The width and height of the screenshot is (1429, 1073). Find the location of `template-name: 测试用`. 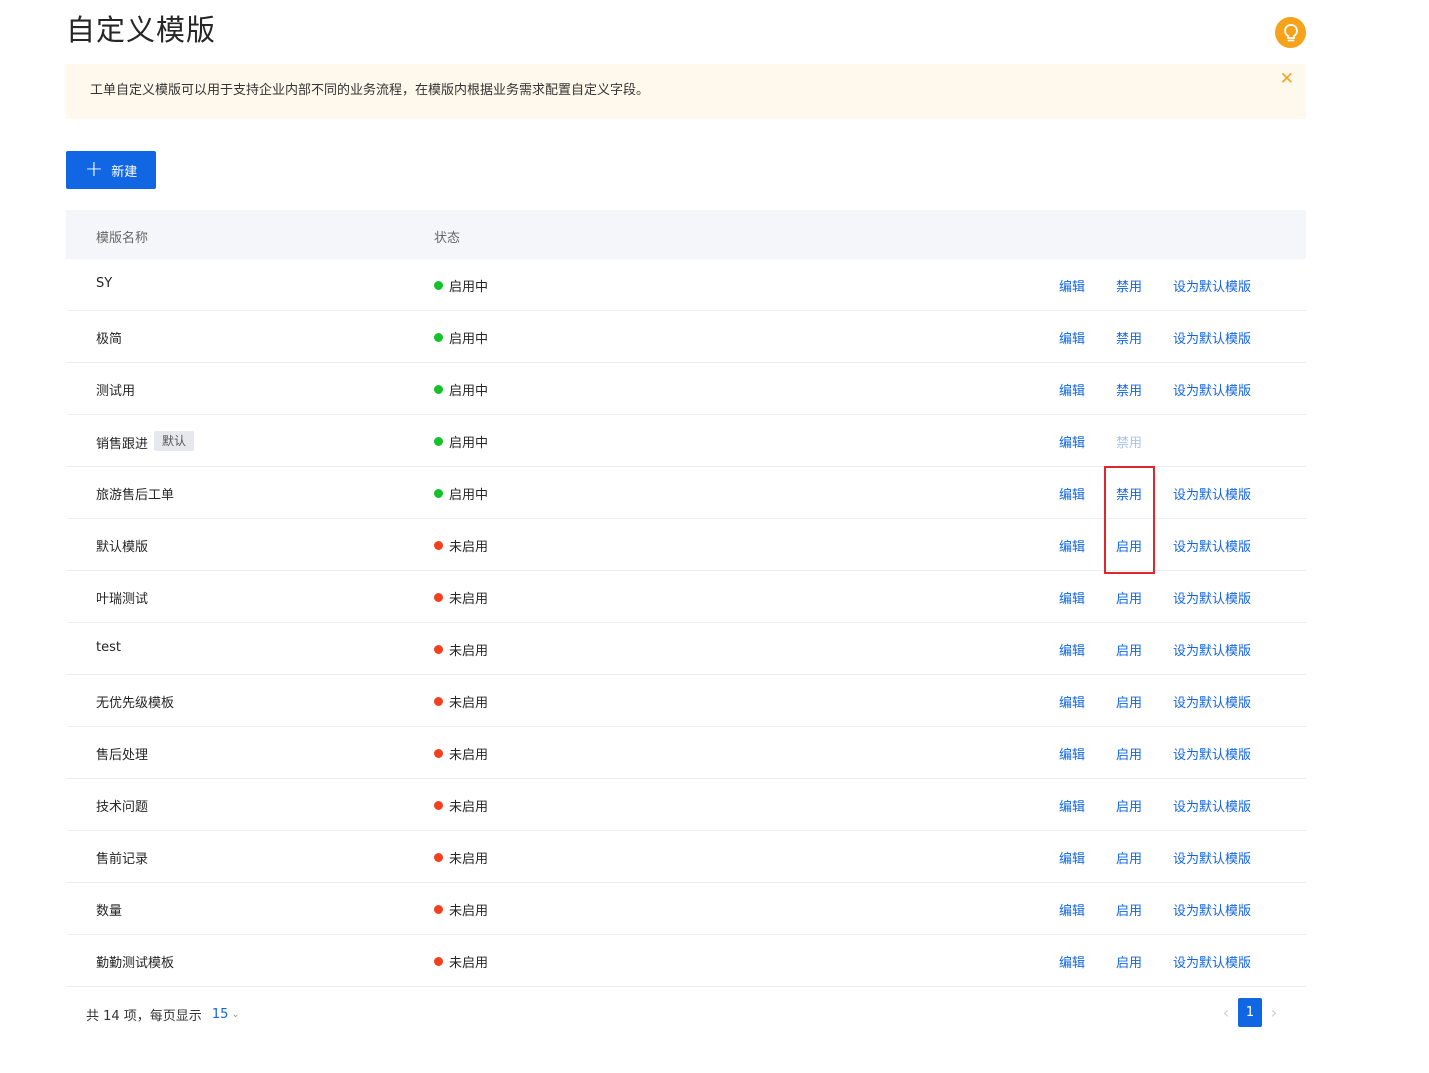

template-name: 测试用 is located at coordinates (115, 389).